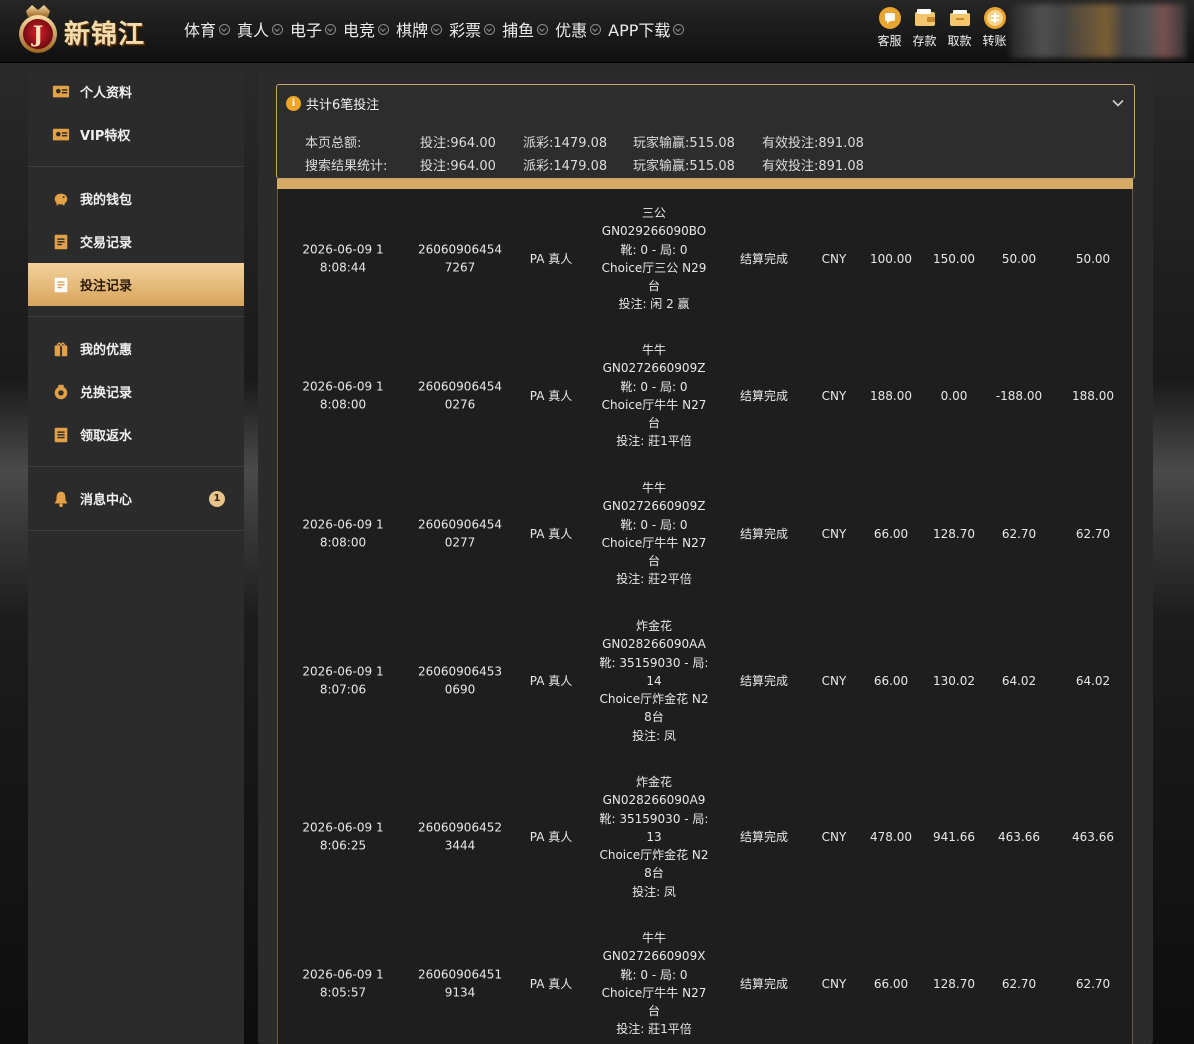 This screenshot has height=1044, width=1194. I want to click on bet-record-icon, so click(61, 284).